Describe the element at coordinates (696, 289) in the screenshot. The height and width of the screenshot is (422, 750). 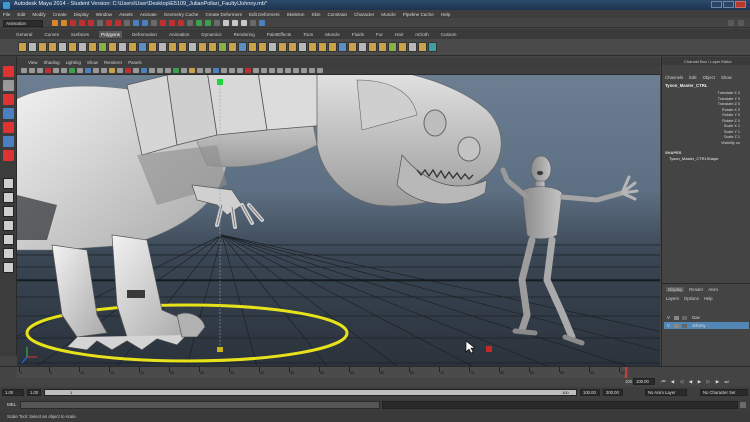
I see `layer-tab-render: Render` at that location.